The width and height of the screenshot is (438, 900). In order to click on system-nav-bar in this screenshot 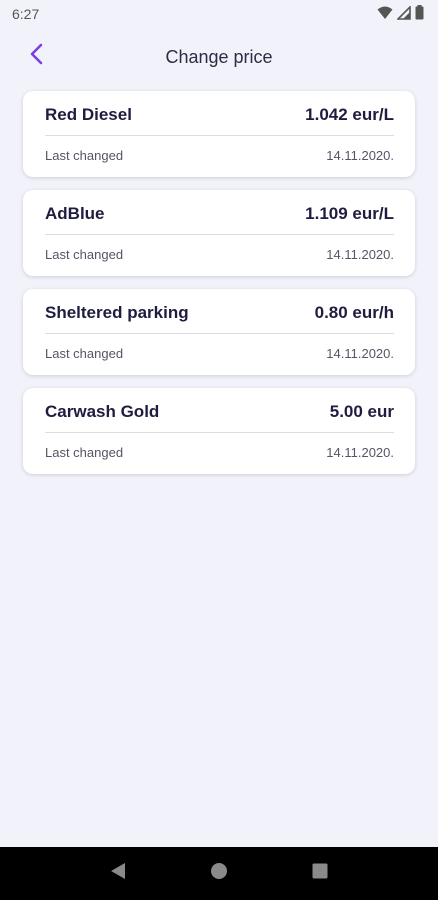, I will do `click(219, 873)`.